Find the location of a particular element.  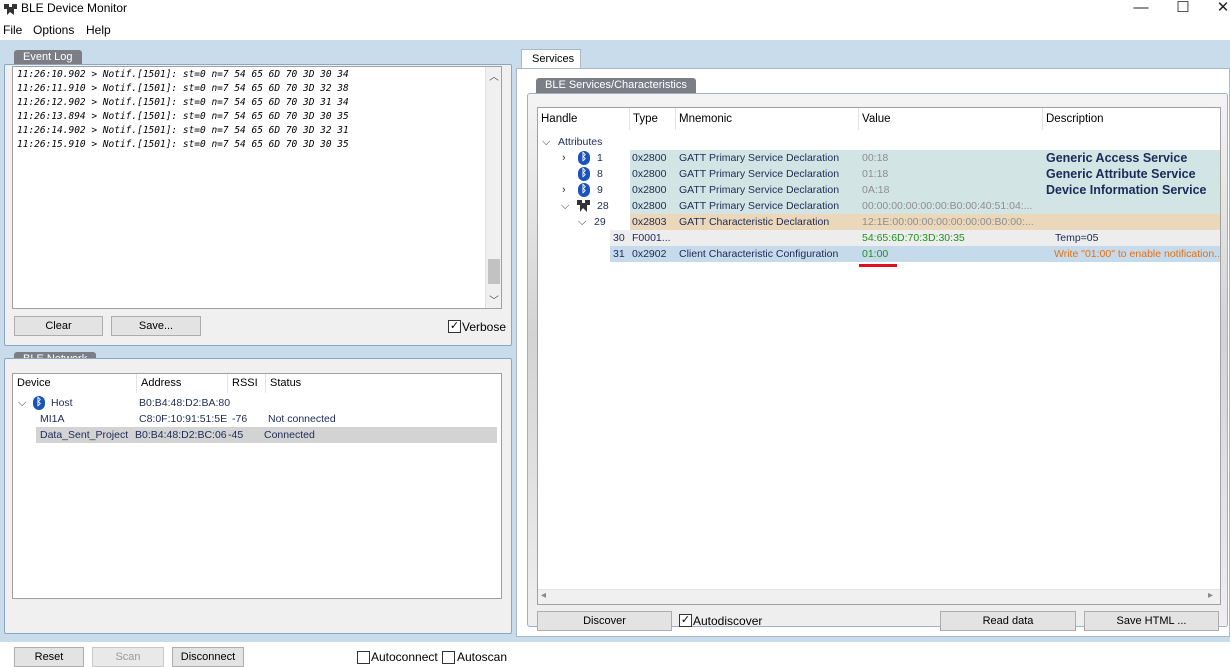

row-handle: 8 is located at coordinates (600, 174).